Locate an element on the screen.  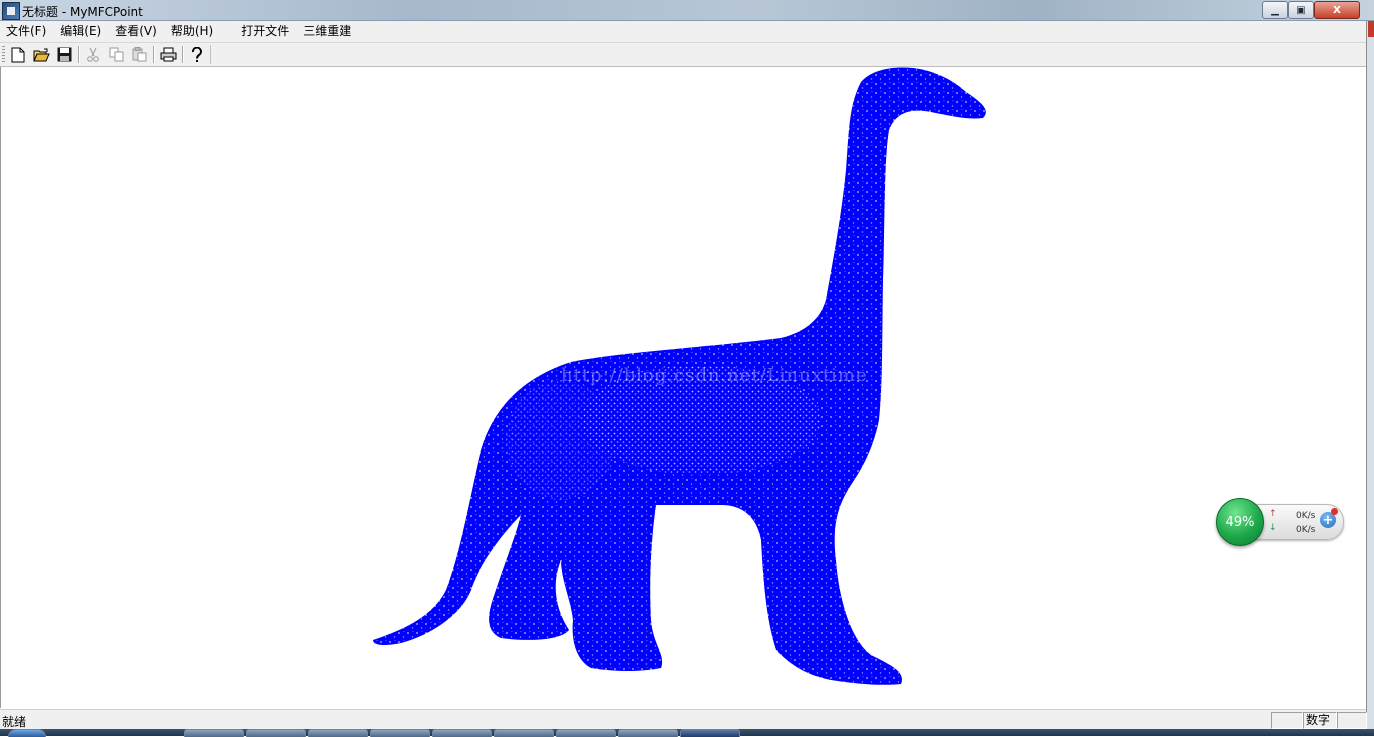
save-button is located at coordinates (64, 54).